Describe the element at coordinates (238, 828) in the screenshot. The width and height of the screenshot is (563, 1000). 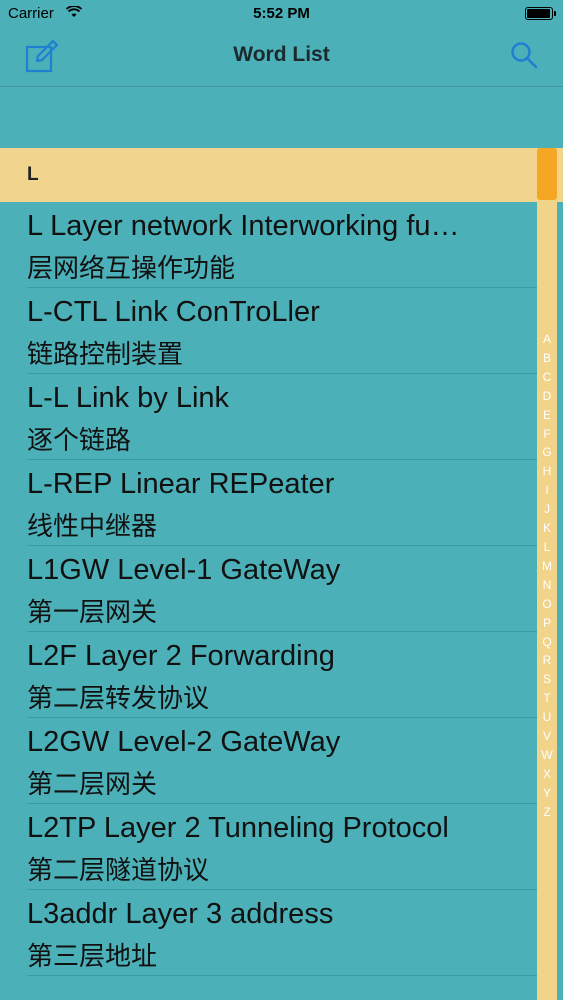
I see `word-english: L2TP Layer 2 Tunneling Protocol` at that location.